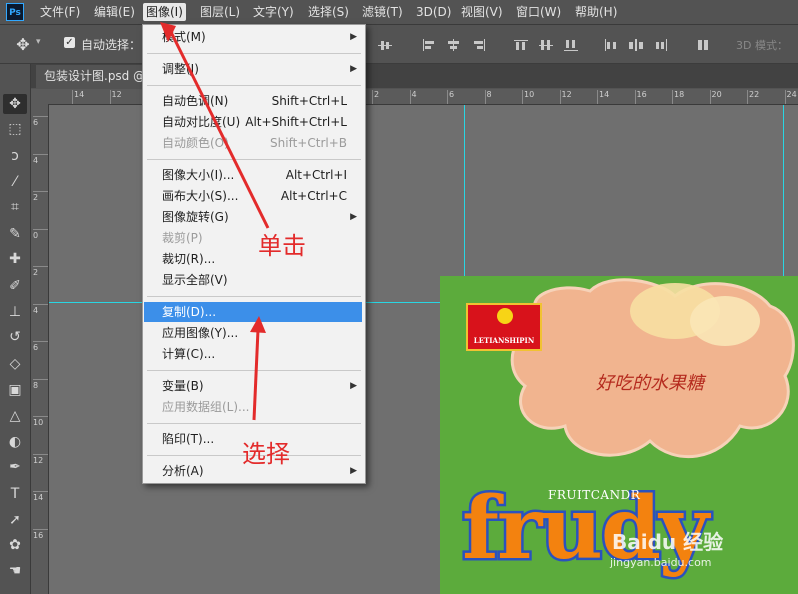 The image size is (798, 594). I want to click on annotation-select: 选择, so click(266, 454).